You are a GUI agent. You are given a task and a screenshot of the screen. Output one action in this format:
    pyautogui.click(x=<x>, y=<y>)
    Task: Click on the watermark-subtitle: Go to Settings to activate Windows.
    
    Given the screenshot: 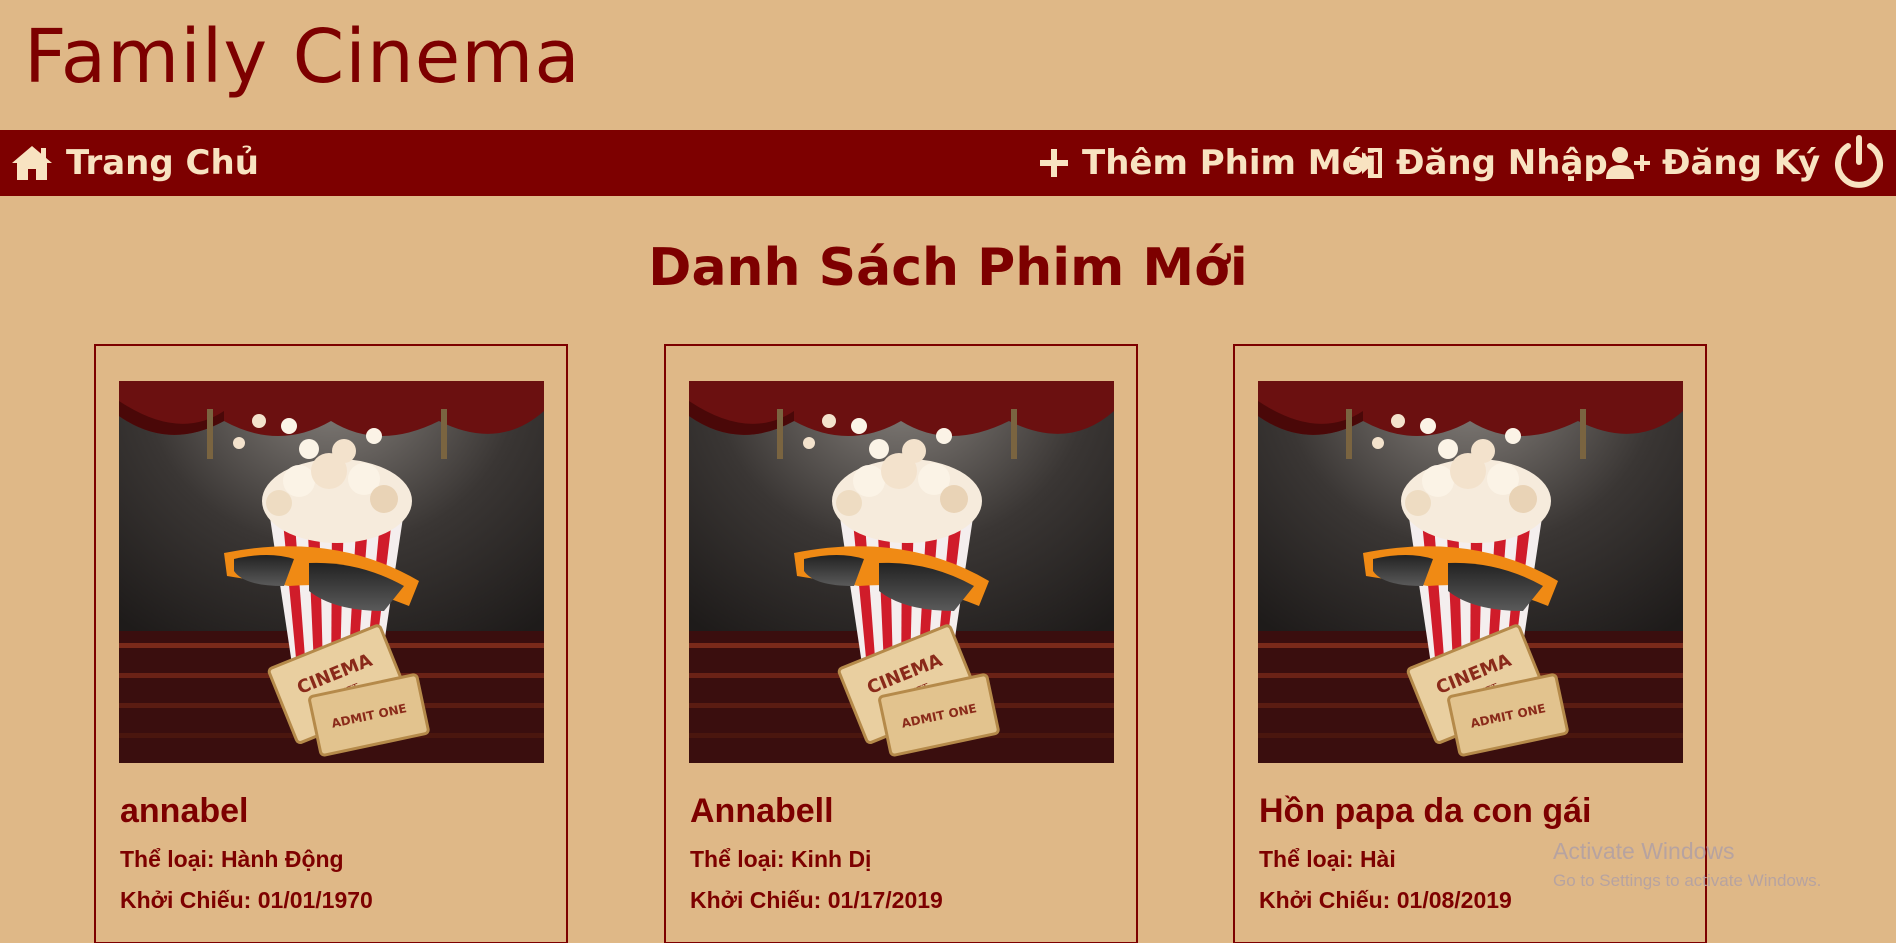 What is the action you would take?
    pyautogui.click(x=1687, y=880)
    